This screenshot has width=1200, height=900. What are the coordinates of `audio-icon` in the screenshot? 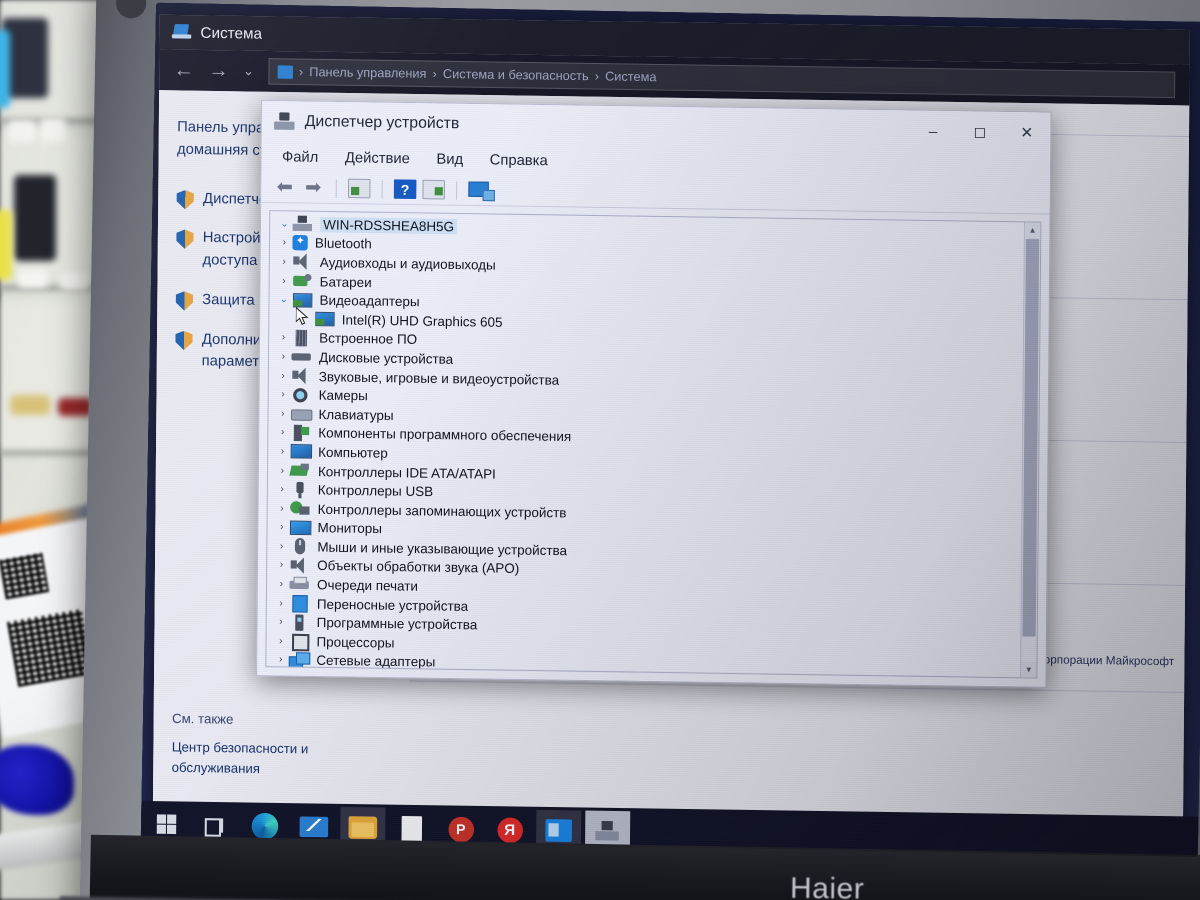 It's located at (302, 262).